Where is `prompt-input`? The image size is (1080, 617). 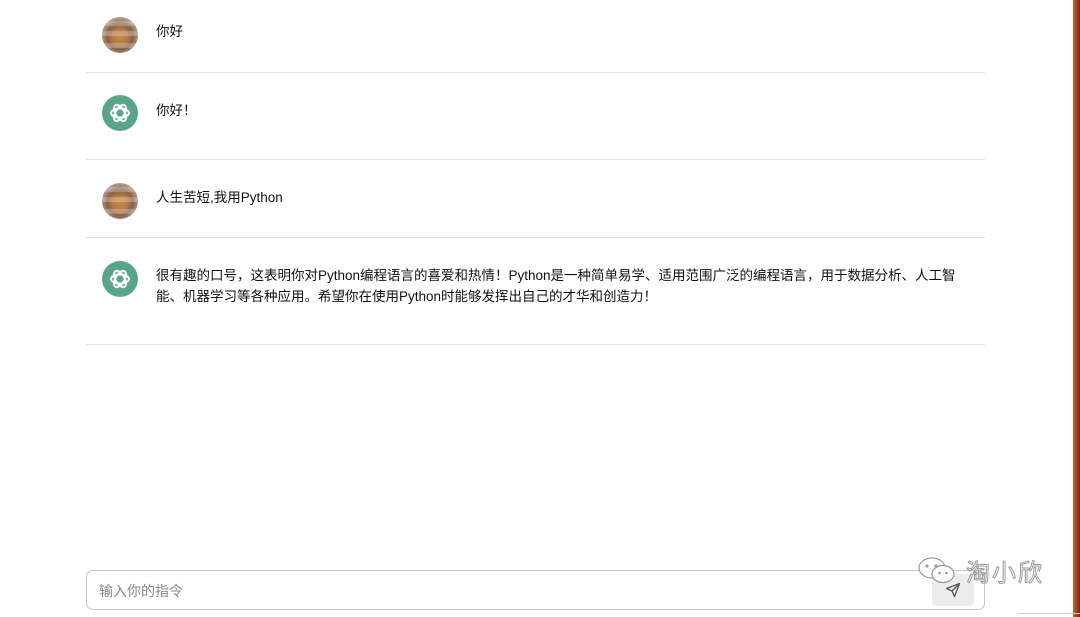 prompt-input is located at coordinates (509, 591).